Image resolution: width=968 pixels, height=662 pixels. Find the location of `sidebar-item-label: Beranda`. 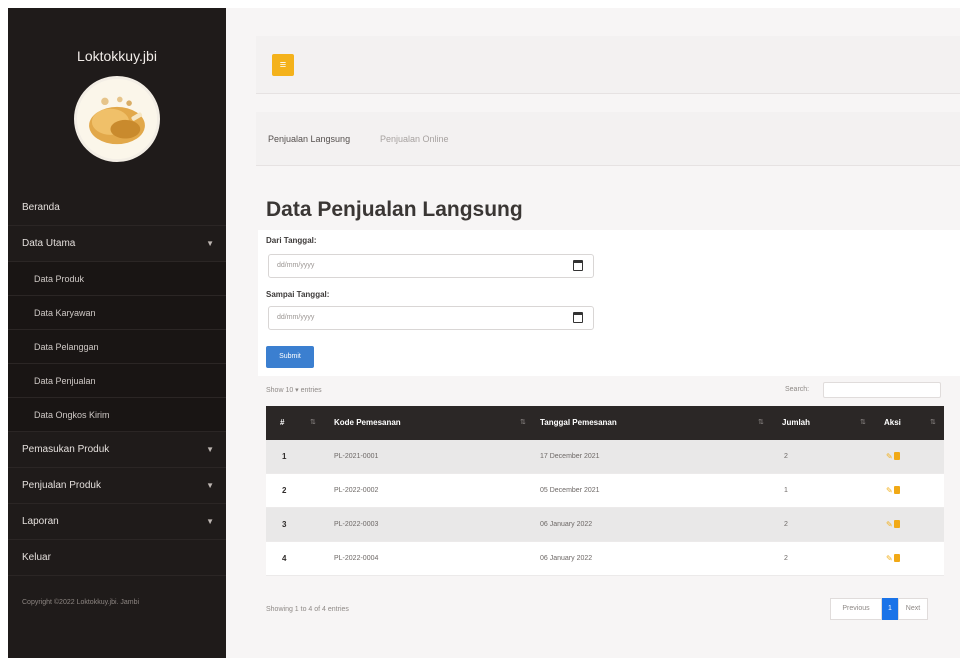

sidebar-item-label: Beranda is located at coordinates (41, 207).